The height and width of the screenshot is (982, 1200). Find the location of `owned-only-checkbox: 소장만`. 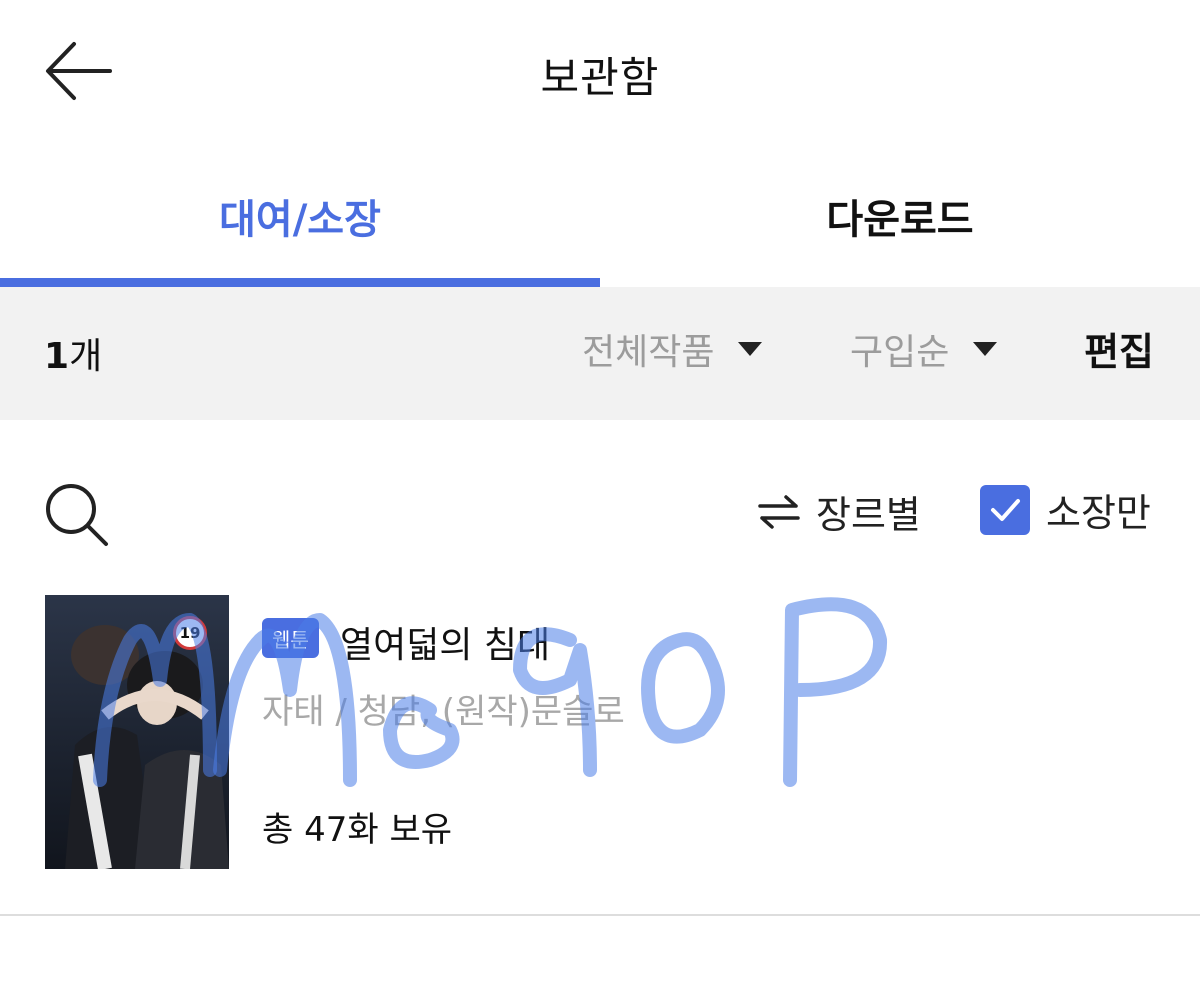

owned-only-checkbox: 소장만 is located at coordinates (1065, 509).